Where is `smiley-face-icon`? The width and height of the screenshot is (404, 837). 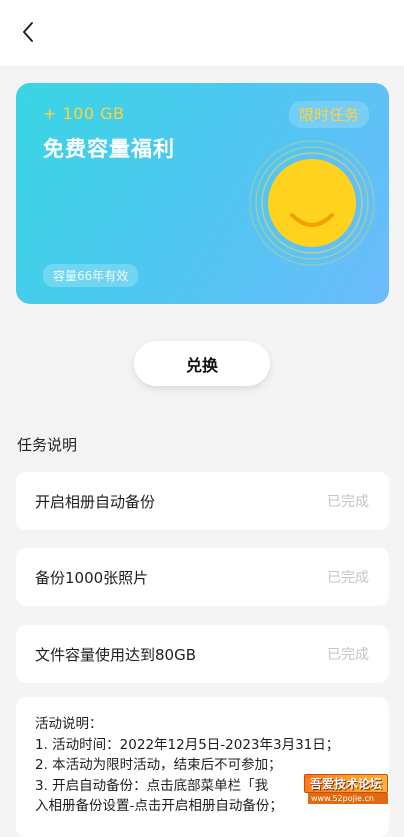
smiley-face-icon is located at coordinates (314, 198).